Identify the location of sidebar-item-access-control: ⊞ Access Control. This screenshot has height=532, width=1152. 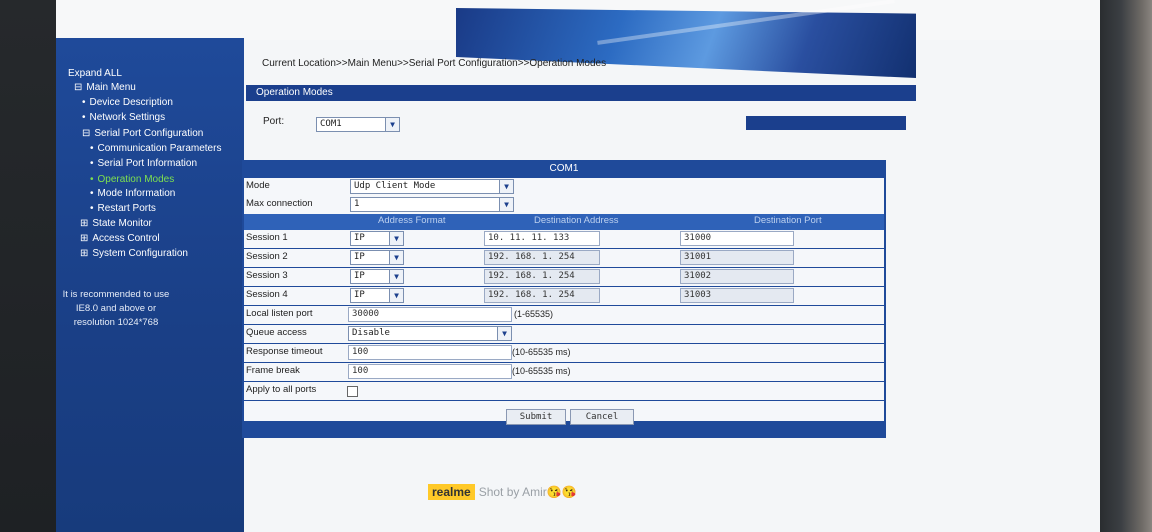
(120, 238).